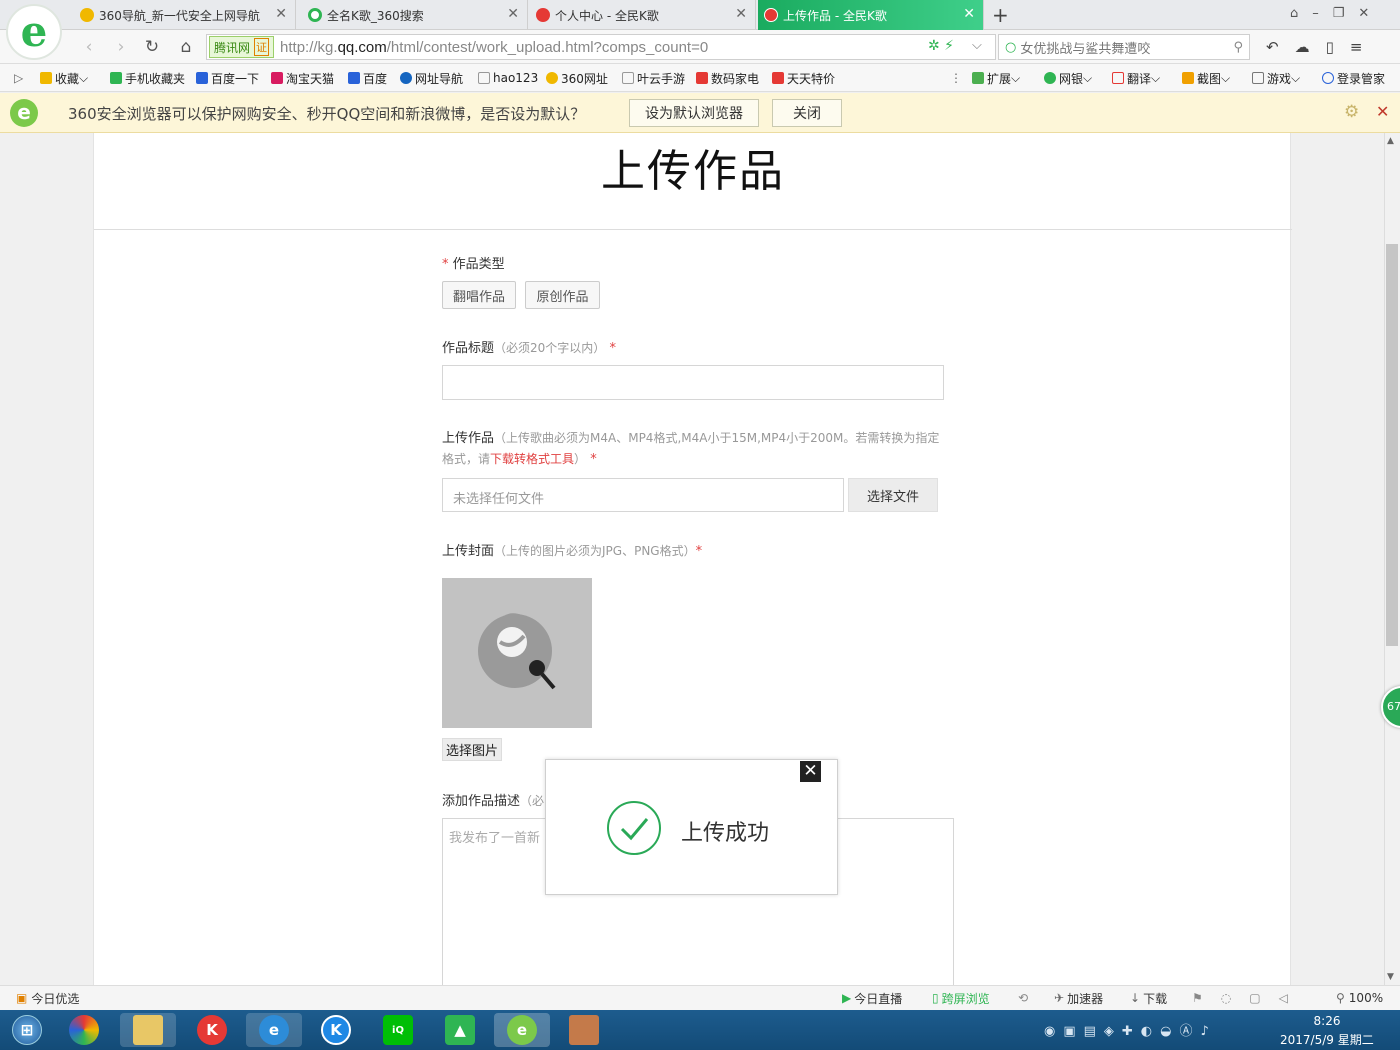 The width and height of the screenshot is (1400, 1050). Describe the element at coordinates (893, 495) in the screenshot. I see `choose-file-button: 选择文件` at that location.